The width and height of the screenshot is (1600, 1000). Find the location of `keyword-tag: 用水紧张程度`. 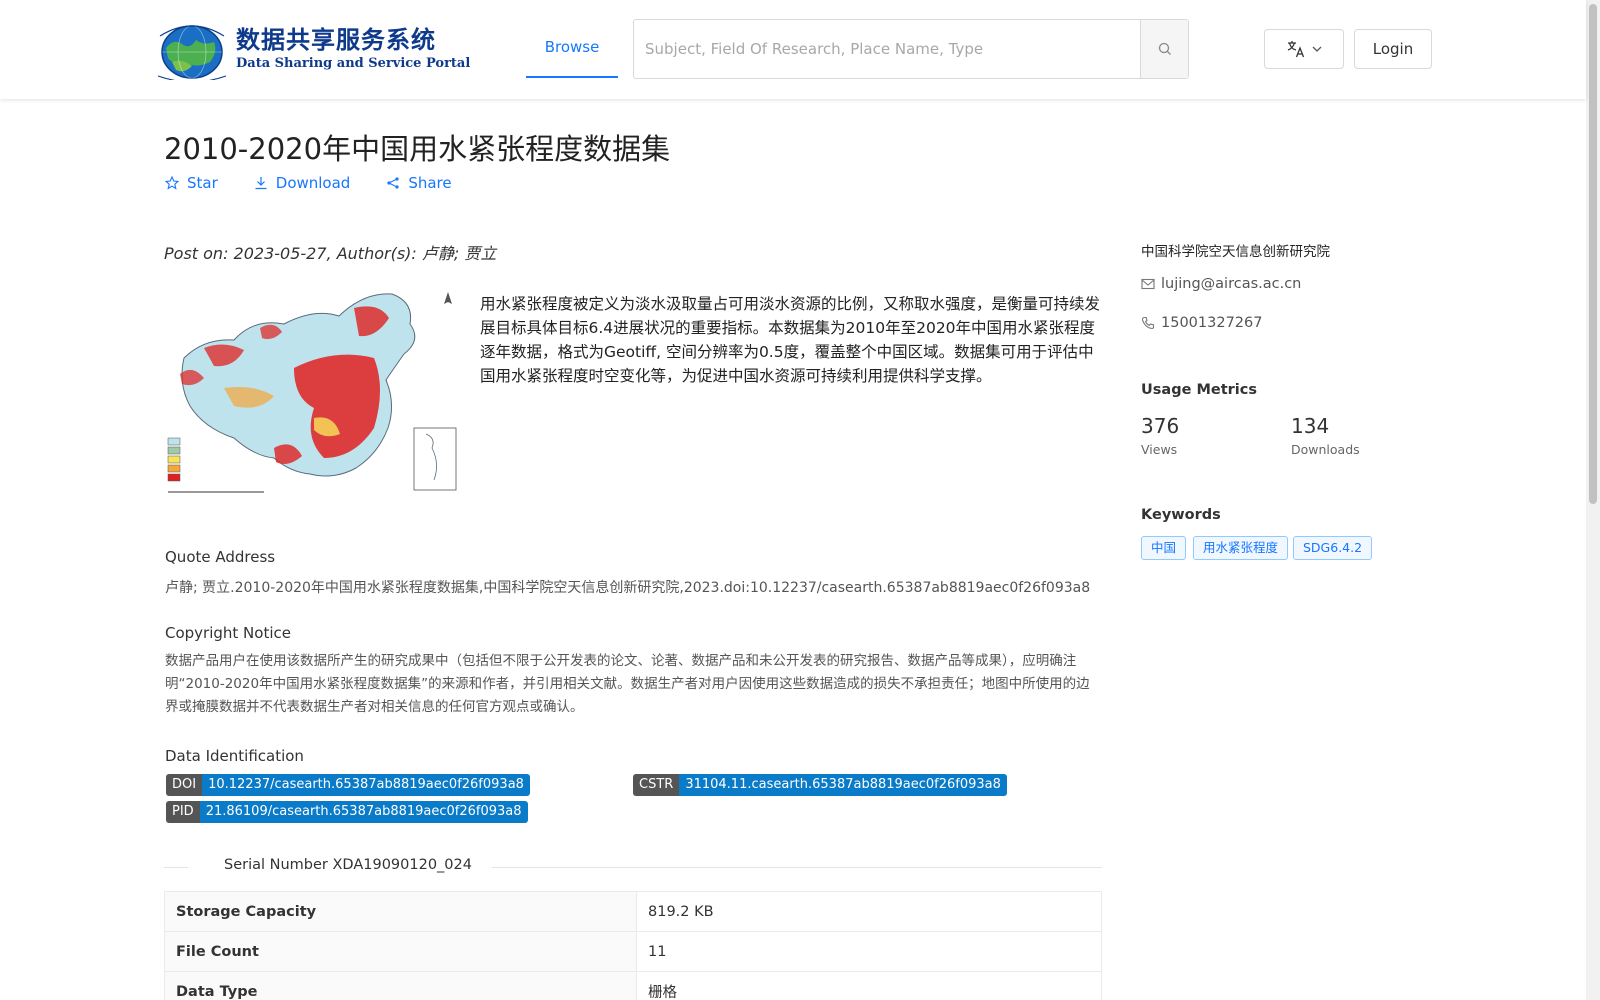

keyword-tag: 用水紧张程度 is located at coordinates (1241, 548).